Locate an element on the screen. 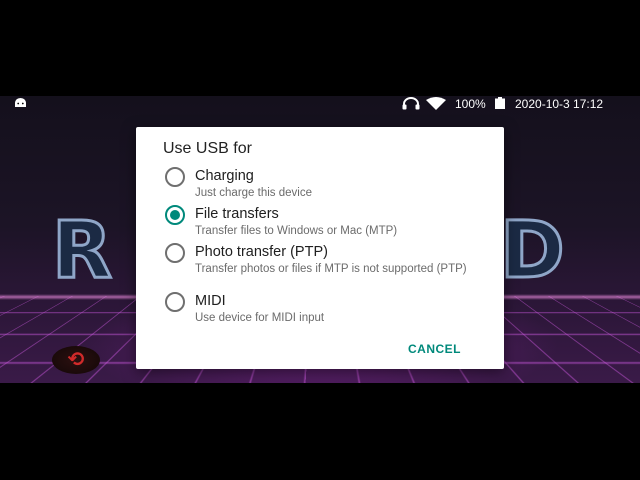 Image resolution: width=640 pixels, height=480 pixels. status-bar: 100% 2020-10-3 17:12 is located at coordinates (320, 104).